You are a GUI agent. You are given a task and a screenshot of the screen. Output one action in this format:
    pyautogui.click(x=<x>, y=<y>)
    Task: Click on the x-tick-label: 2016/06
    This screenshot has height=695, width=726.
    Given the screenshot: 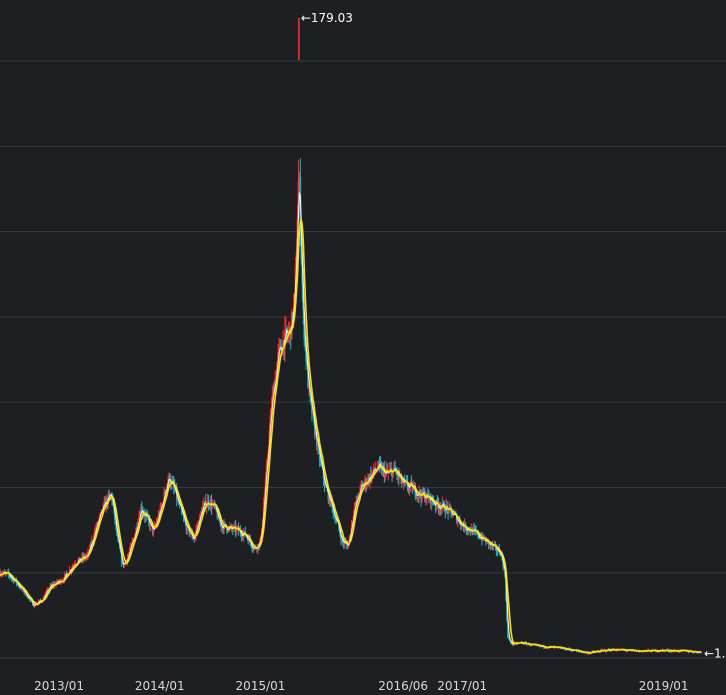 What is the action you would take?
    pyautogui.click(x=403, y=686)
    